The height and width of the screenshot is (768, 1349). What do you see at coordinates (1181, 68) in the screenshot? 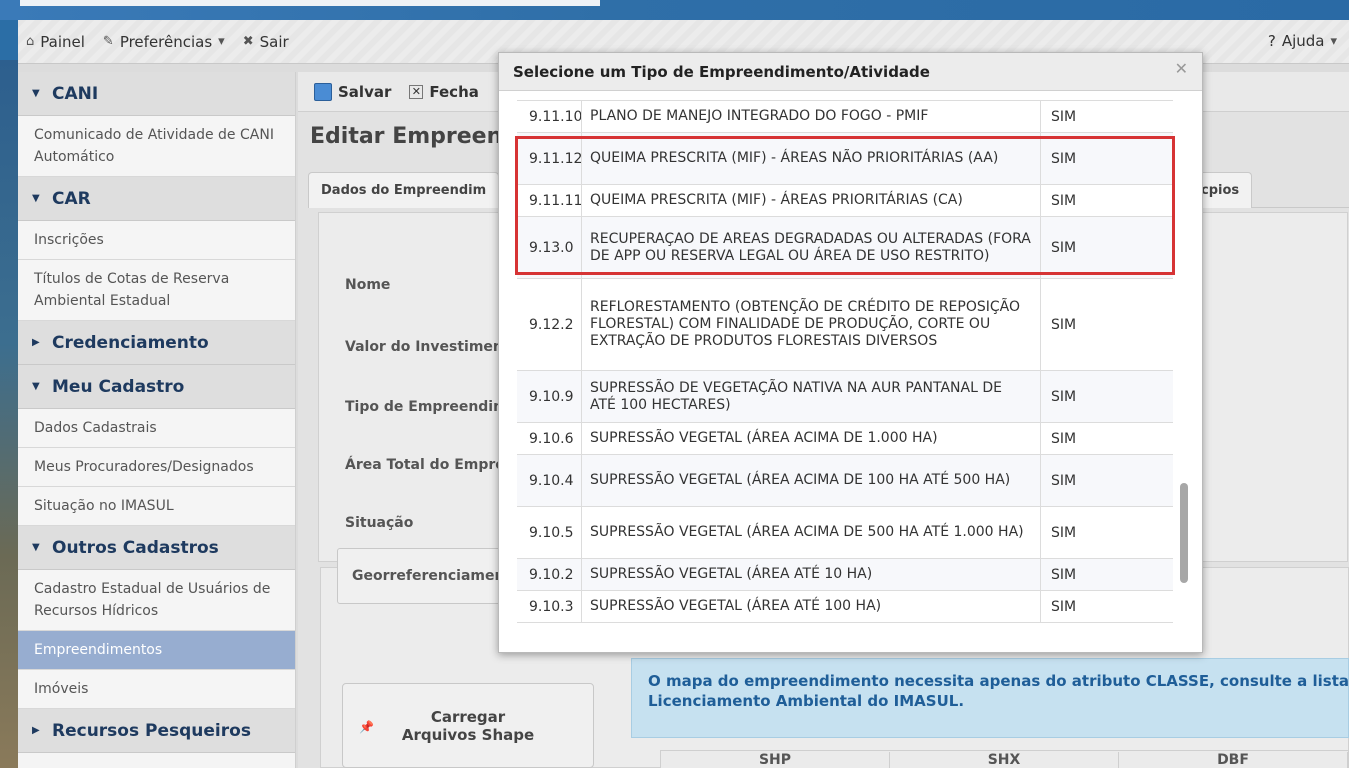
I see `modal-close-icon: ✕` at bounding box center [1181, 68].